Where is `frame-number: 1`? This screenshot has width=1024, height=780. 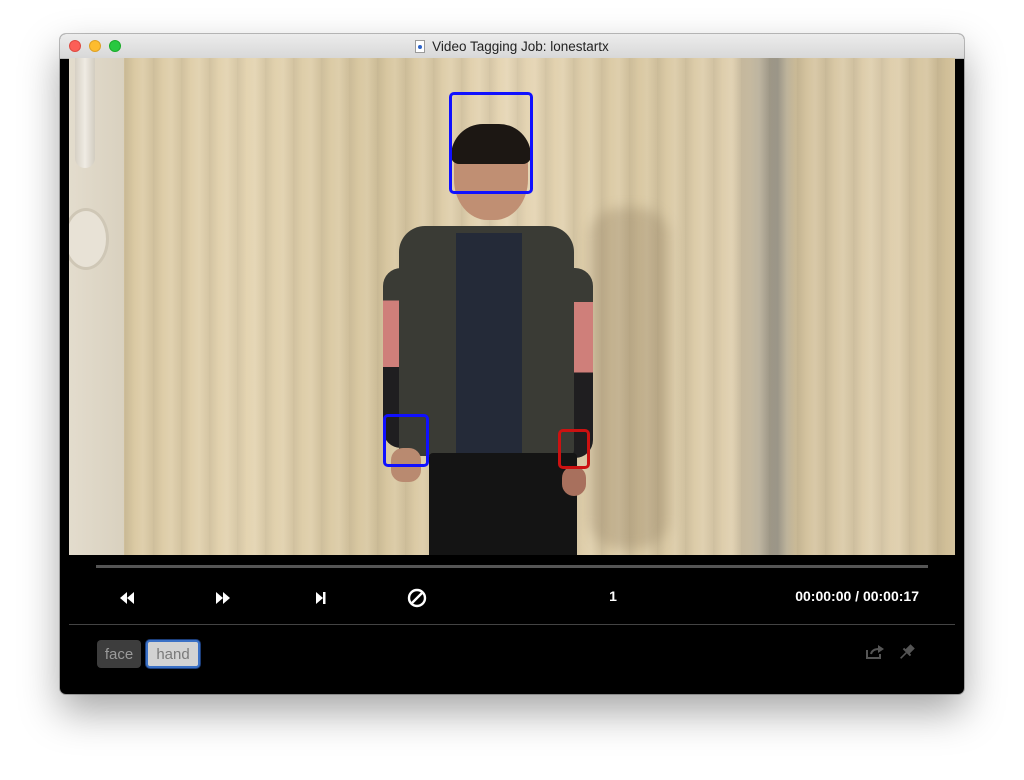 frame-number: 1 is located at coordinates (613, 596).